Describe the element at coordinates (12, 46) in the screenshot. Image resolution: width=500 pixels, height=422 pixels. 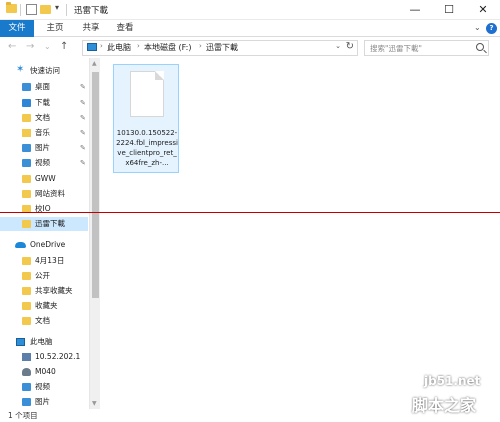
I see `back-button: ←` at that location.